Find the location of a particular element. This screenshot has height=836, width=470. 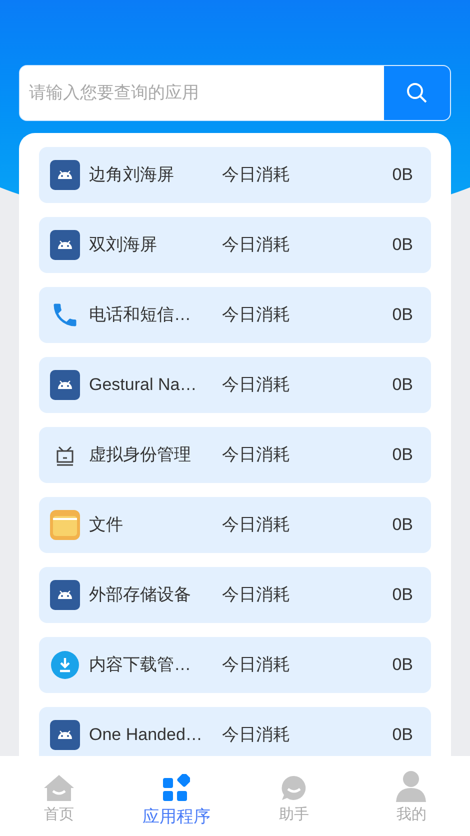

app-row: 内容下载管… 今日消耗 0B is located at coordinates (235, 665).